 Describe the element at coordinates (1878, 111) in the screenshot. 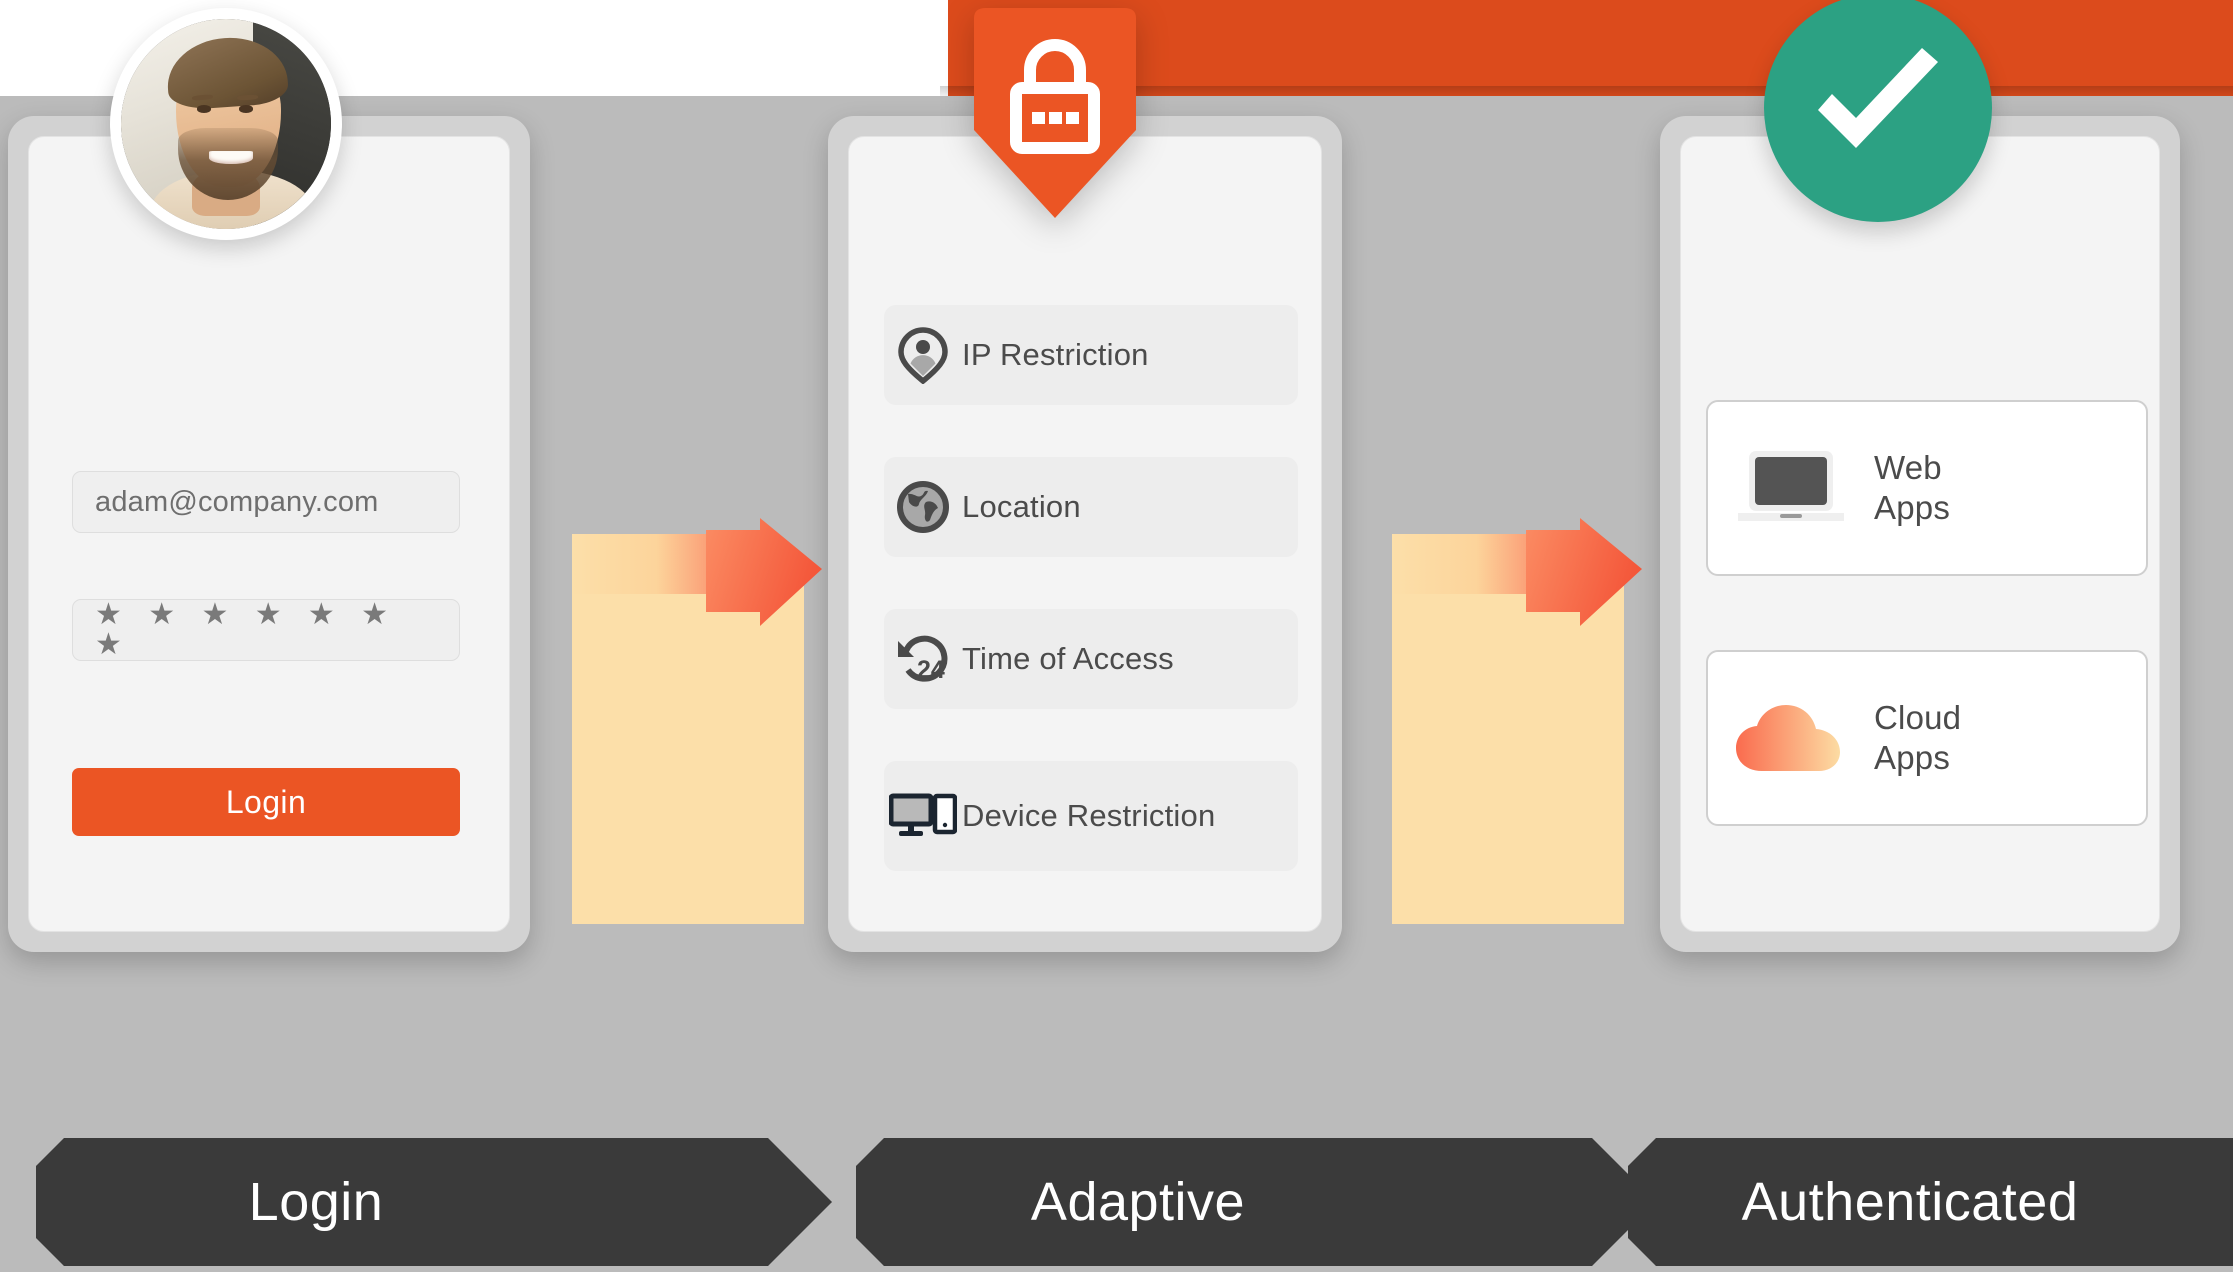

I see `check-circle-icon` at that location.